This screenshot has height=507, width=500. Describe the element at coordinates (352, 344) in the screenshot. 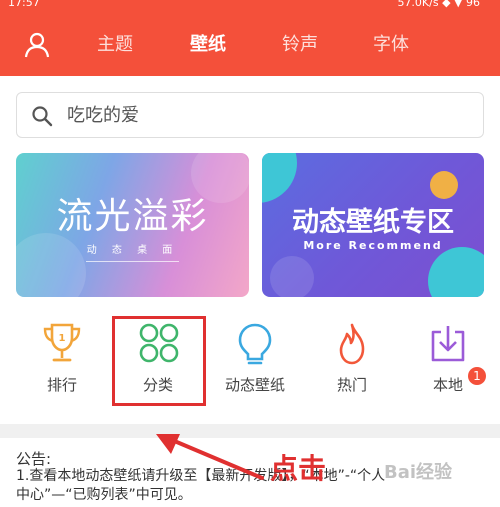

I see `flame-icon` at that location.